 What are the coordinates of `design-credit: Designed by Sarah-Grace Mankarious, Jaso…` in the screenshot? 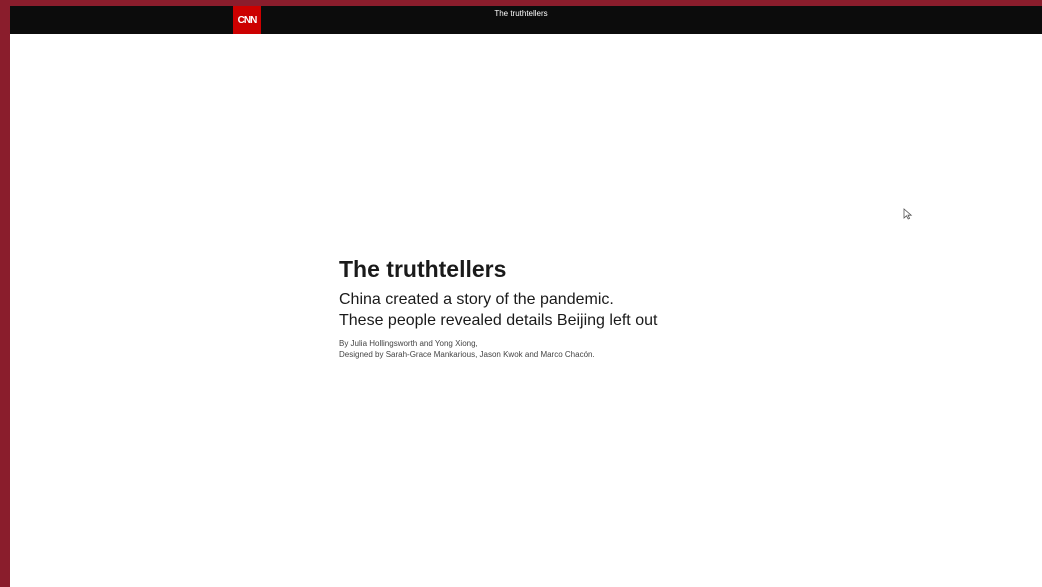 It's located at (467, 354).